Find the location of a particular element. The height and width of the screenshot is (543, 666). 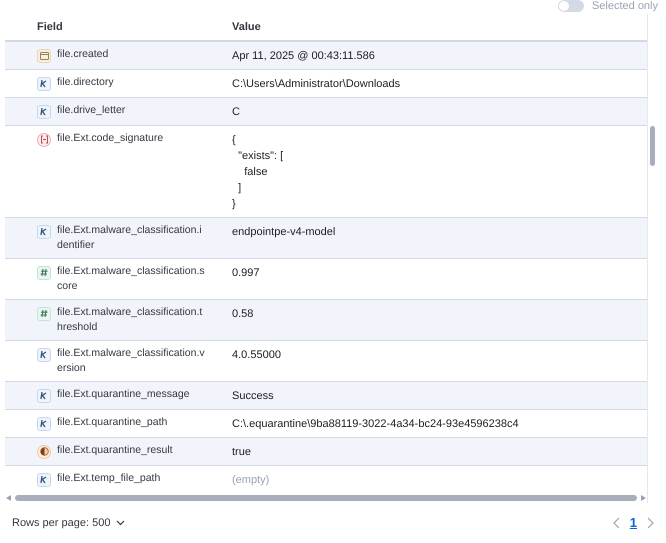

field-name: file.Ext.malware_classification.score is located at coordinates (131, 279).